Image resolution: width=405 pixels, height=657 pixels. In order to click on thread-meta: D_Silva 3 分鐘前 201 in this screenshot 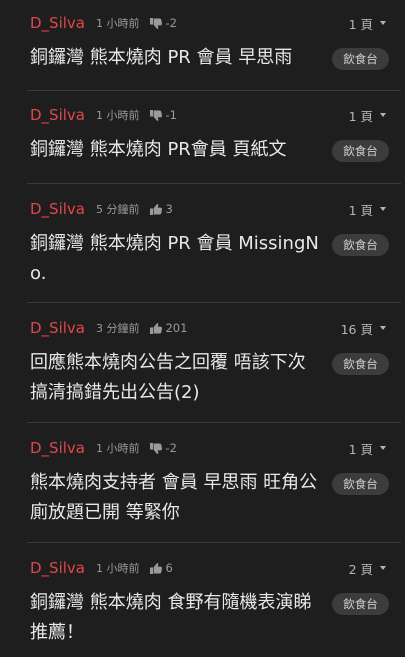, I will do `click(108, 328)`.